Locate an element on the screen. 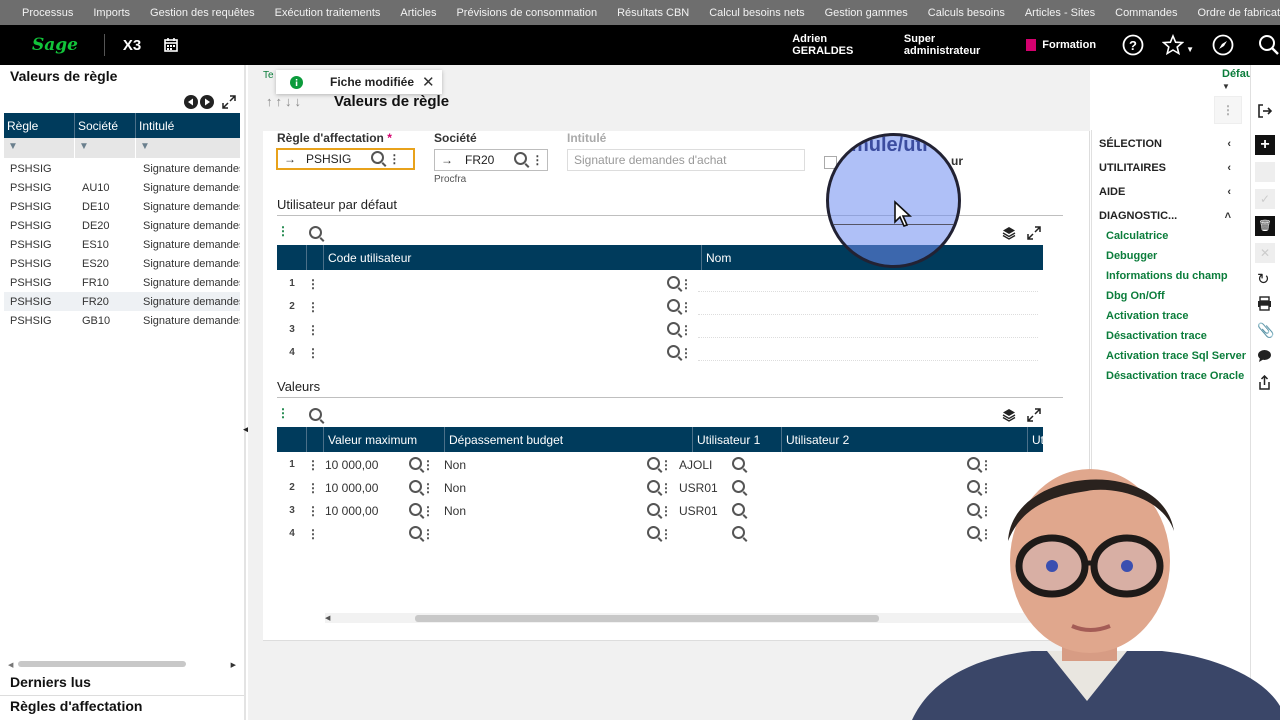  section-selection: SÉLECTION ‹ is located at coordinates (1169, 144).